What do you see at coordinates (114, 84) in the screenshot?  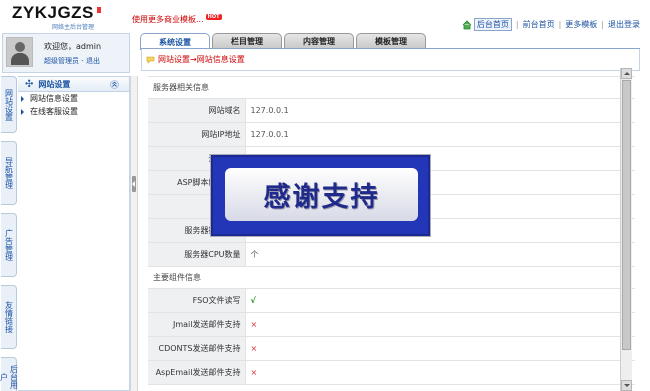 I see `collapse-up-icon` at bounding box center [114, 84].